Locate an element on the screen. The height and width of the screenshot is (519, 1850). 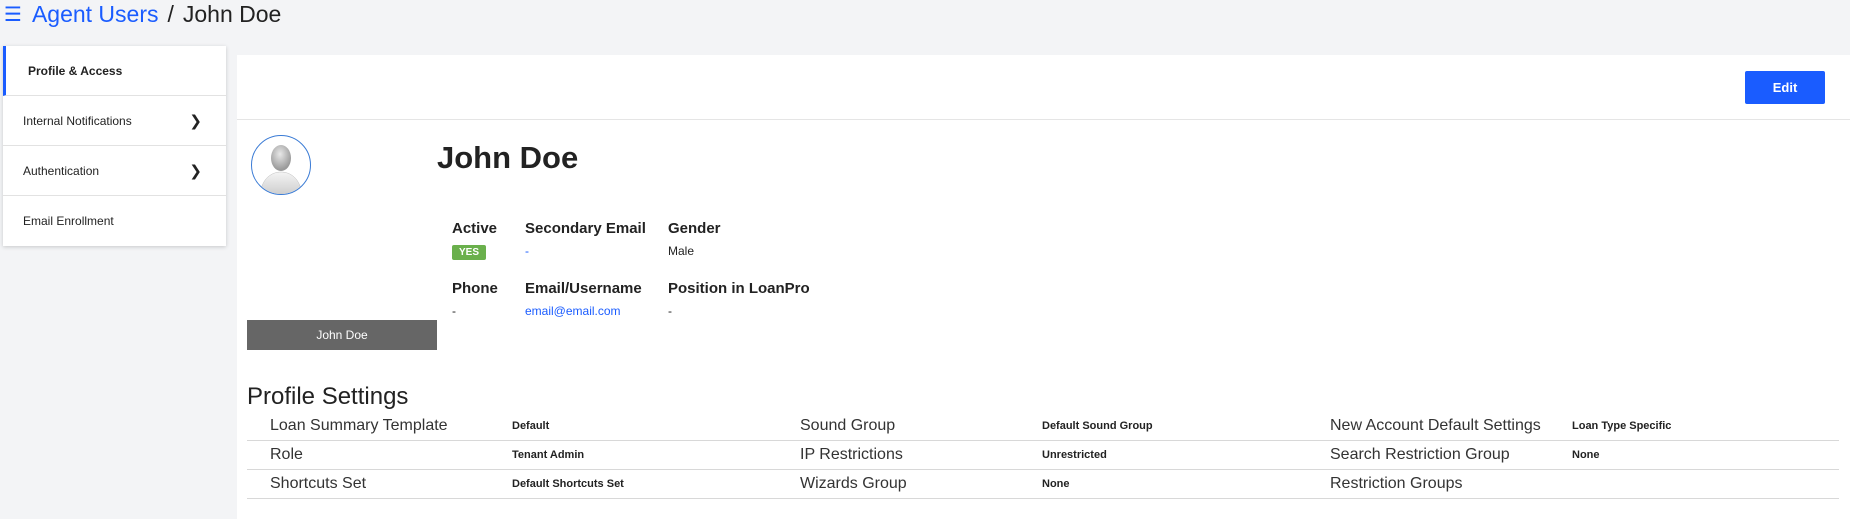
field-label: Email/Username is located at coordinates (583, 288).